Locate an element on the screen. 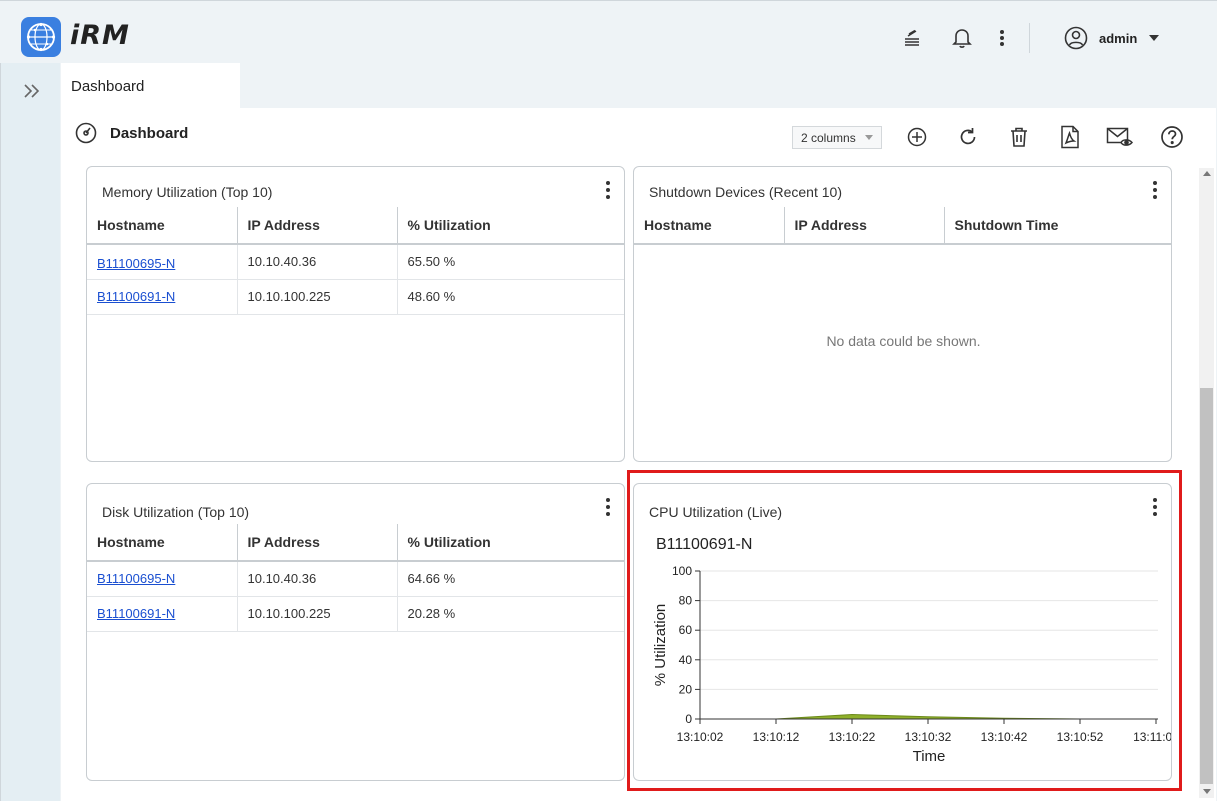  gauge-icon is located at coordinates (86, 135).